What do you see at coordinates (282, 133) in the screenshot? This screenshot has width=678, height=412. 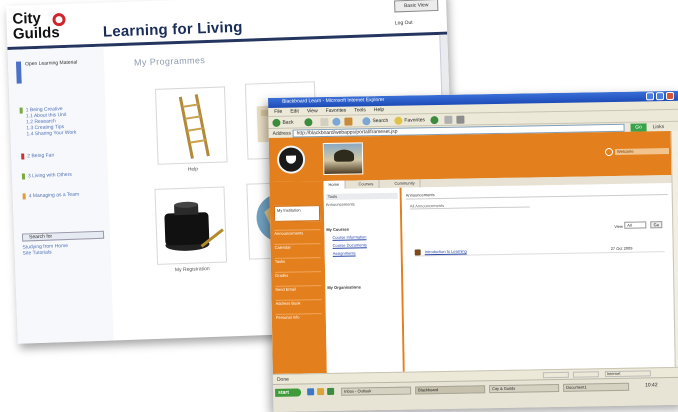 I see `address-label: Address` at bounding box center [282, 133].